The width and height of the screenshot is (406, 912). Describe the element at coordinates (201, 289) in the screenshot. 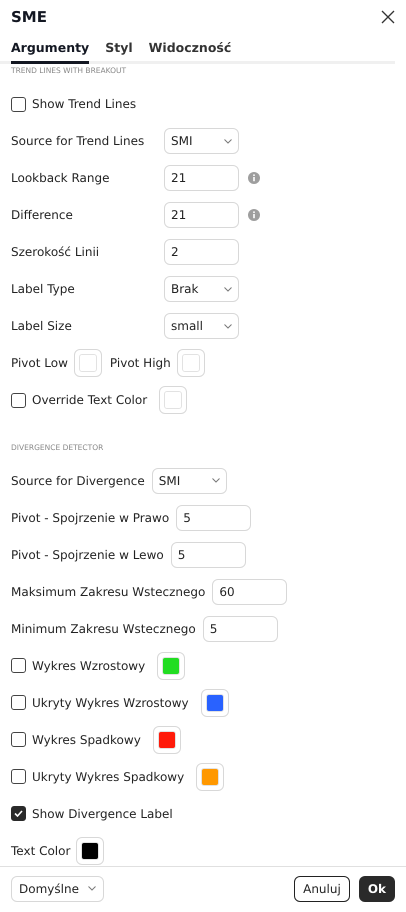

I see `select-dropdown: Brak` at that location.